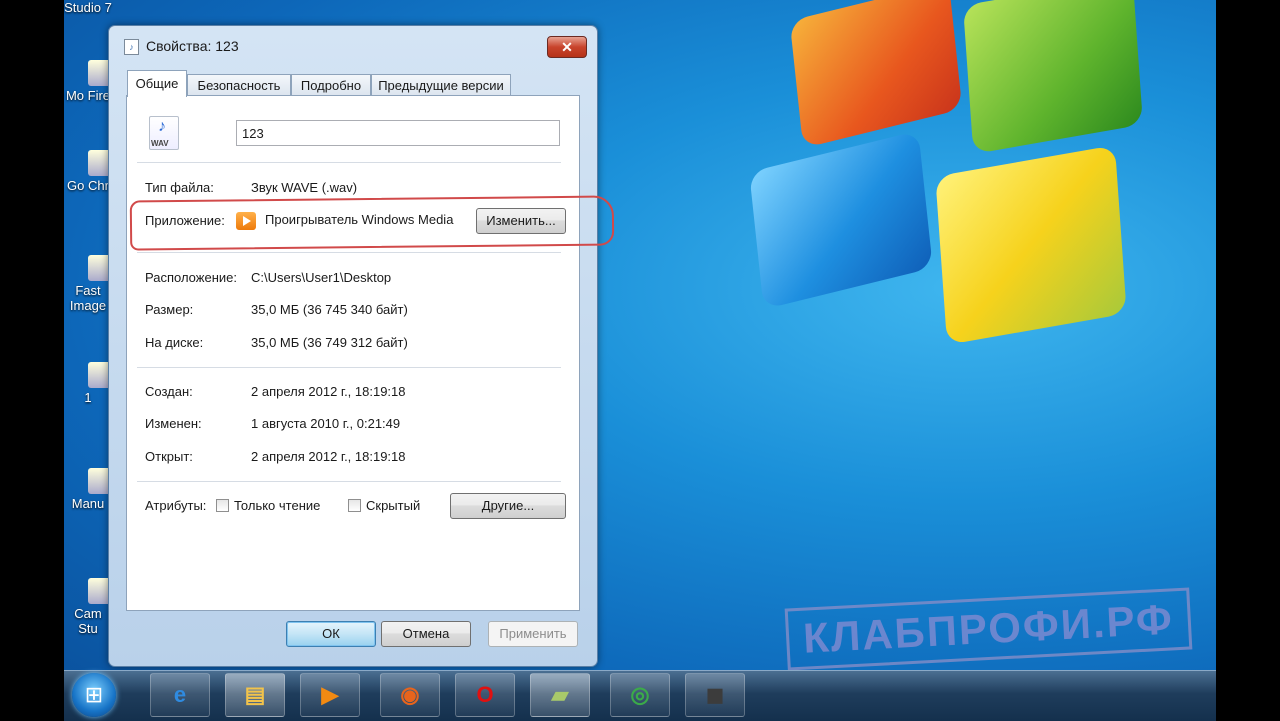 Image resolution: width=1280 pixels, height=721 pixels. What do you see at coordinates (533, 634) in the screenshot?
I see `apply-button: Применить` at bounding box center [533, 634].